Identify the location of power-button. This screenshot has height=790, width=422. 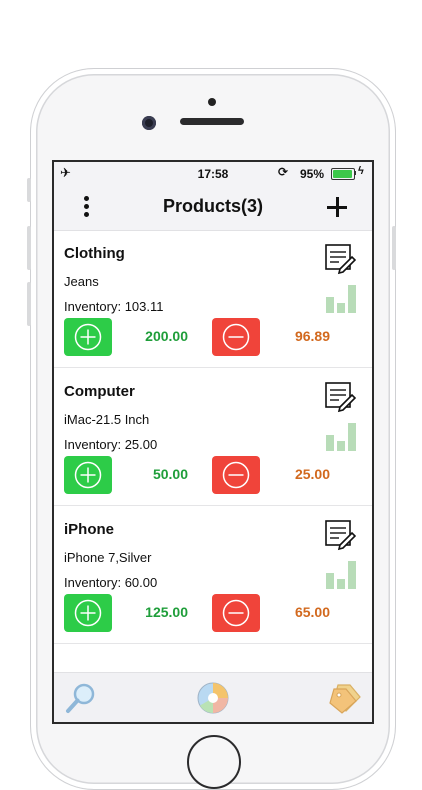
(394, 248).